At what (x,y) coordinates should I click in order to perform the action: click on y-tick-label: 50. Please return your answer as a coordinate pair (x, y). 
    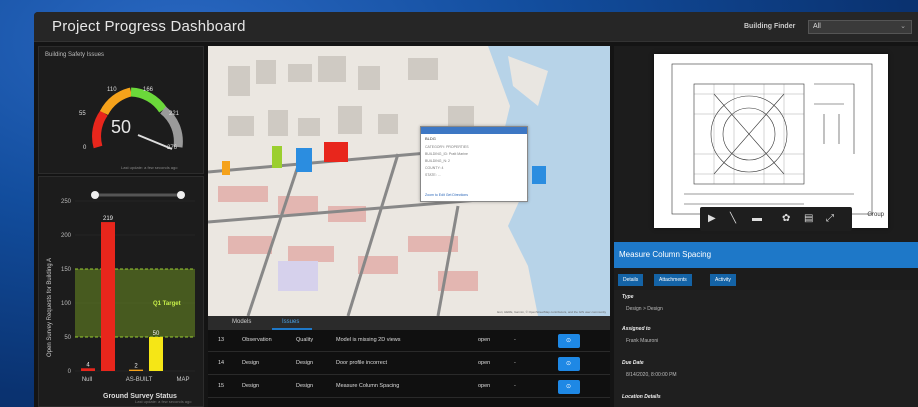
    Looking at the image, I should click on (67, 338).